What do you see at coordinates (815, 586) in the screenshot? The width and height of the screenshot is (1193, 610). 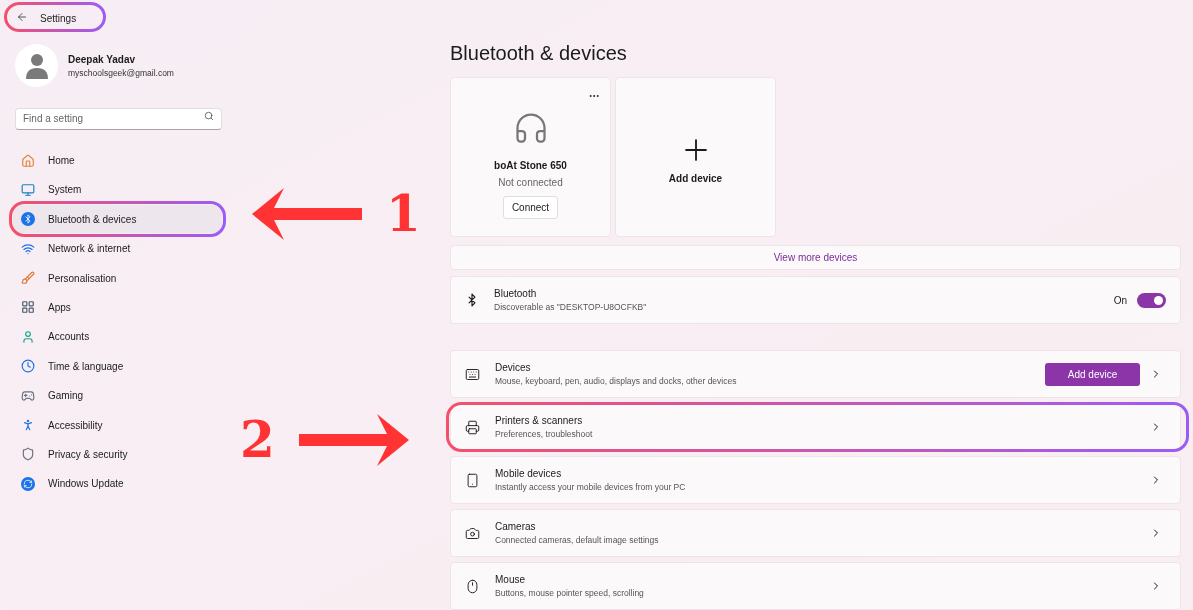 I see `settings-row: Mouse Buttons, mouse pointer speed, scrolling` at bounding box center [815, 586].